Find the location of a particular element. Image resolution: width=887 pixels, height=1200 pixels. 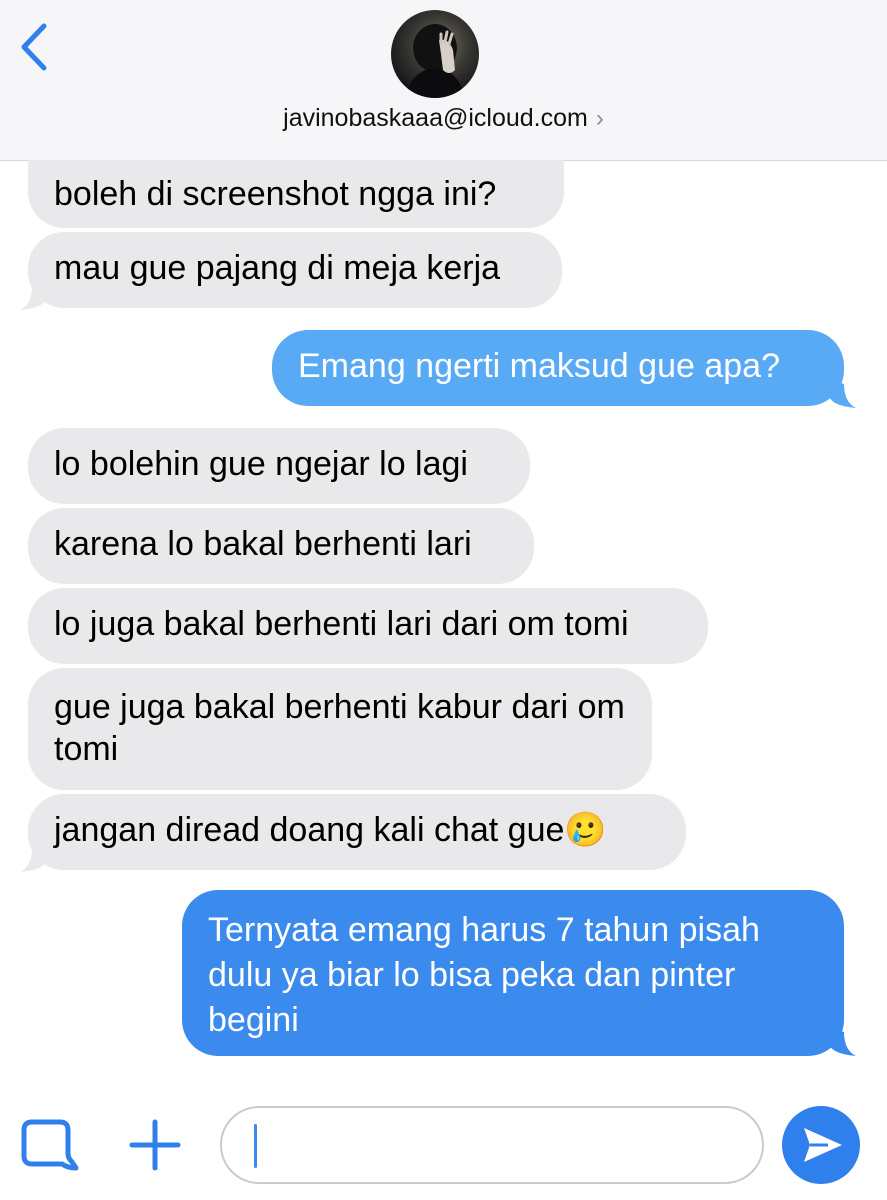

apps-button is located at coordinates (50, 1147).